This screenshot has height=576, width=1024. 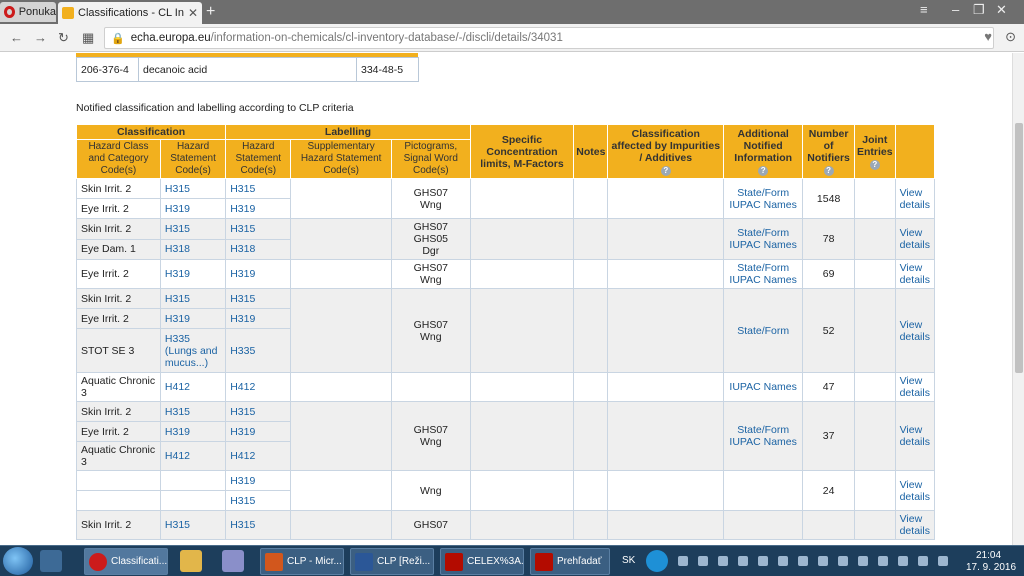 What do you see at coordinates (16, 37) in the screenshot?
I see `back-icon: ←` at bounding box center [16, 37].